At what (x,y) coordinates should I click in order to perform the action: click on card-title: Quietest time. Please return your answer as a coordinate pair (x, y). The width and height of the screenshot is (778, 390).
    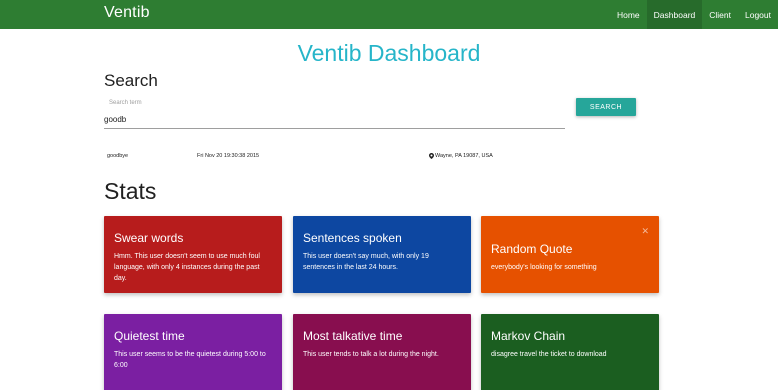
    Looking at the image, I should click on (149, 336).